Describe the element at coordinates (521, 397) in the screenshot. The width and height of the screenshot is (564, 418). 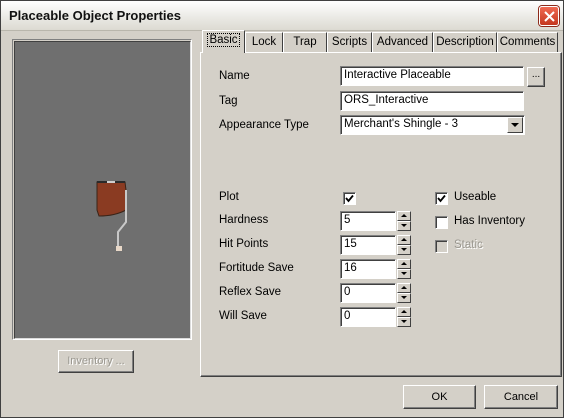
I see `cancel-button: Cancel` at that location.